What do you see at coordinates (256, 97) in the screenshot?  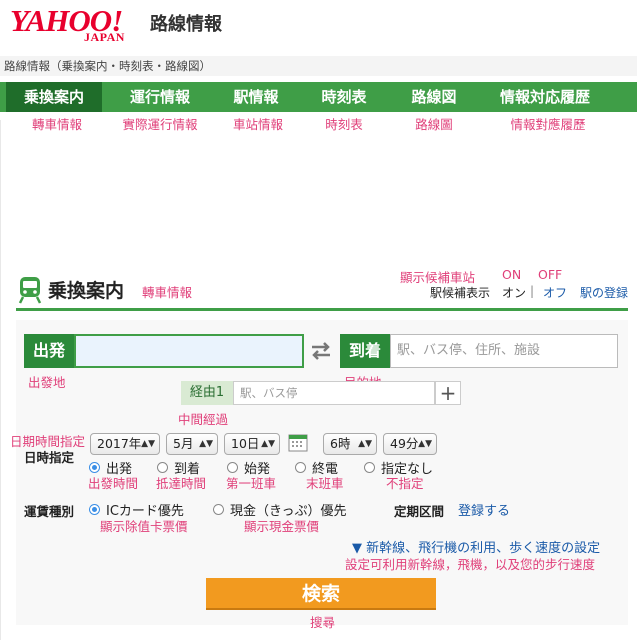 I see `tab-station: 駅情報` at bounding box center [256, 97].